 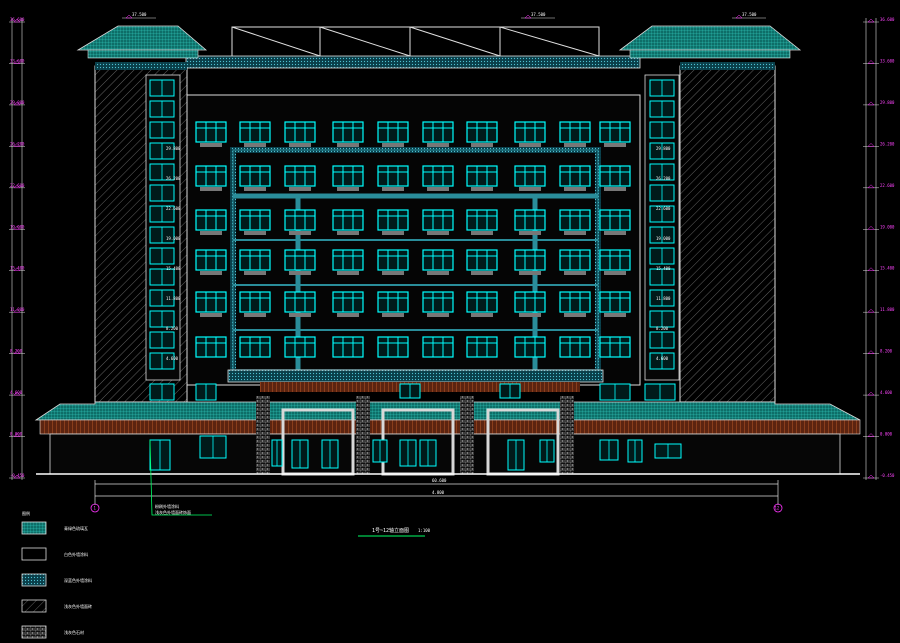 What do you see at coordinates (887, 309) in the screenshot?
I see `elevation-tick-label: 11.800` at bounding box center [887, 309].